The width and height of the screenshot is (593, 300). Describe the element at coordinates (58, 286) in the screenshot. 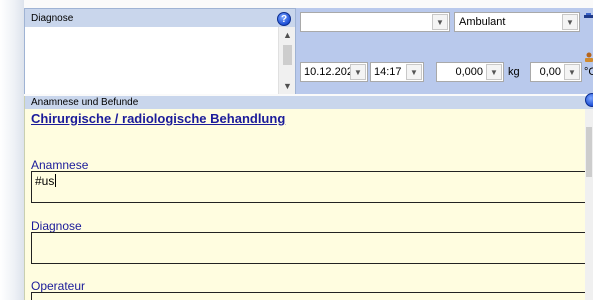

I see `operateur-label: Operateur` at that location.